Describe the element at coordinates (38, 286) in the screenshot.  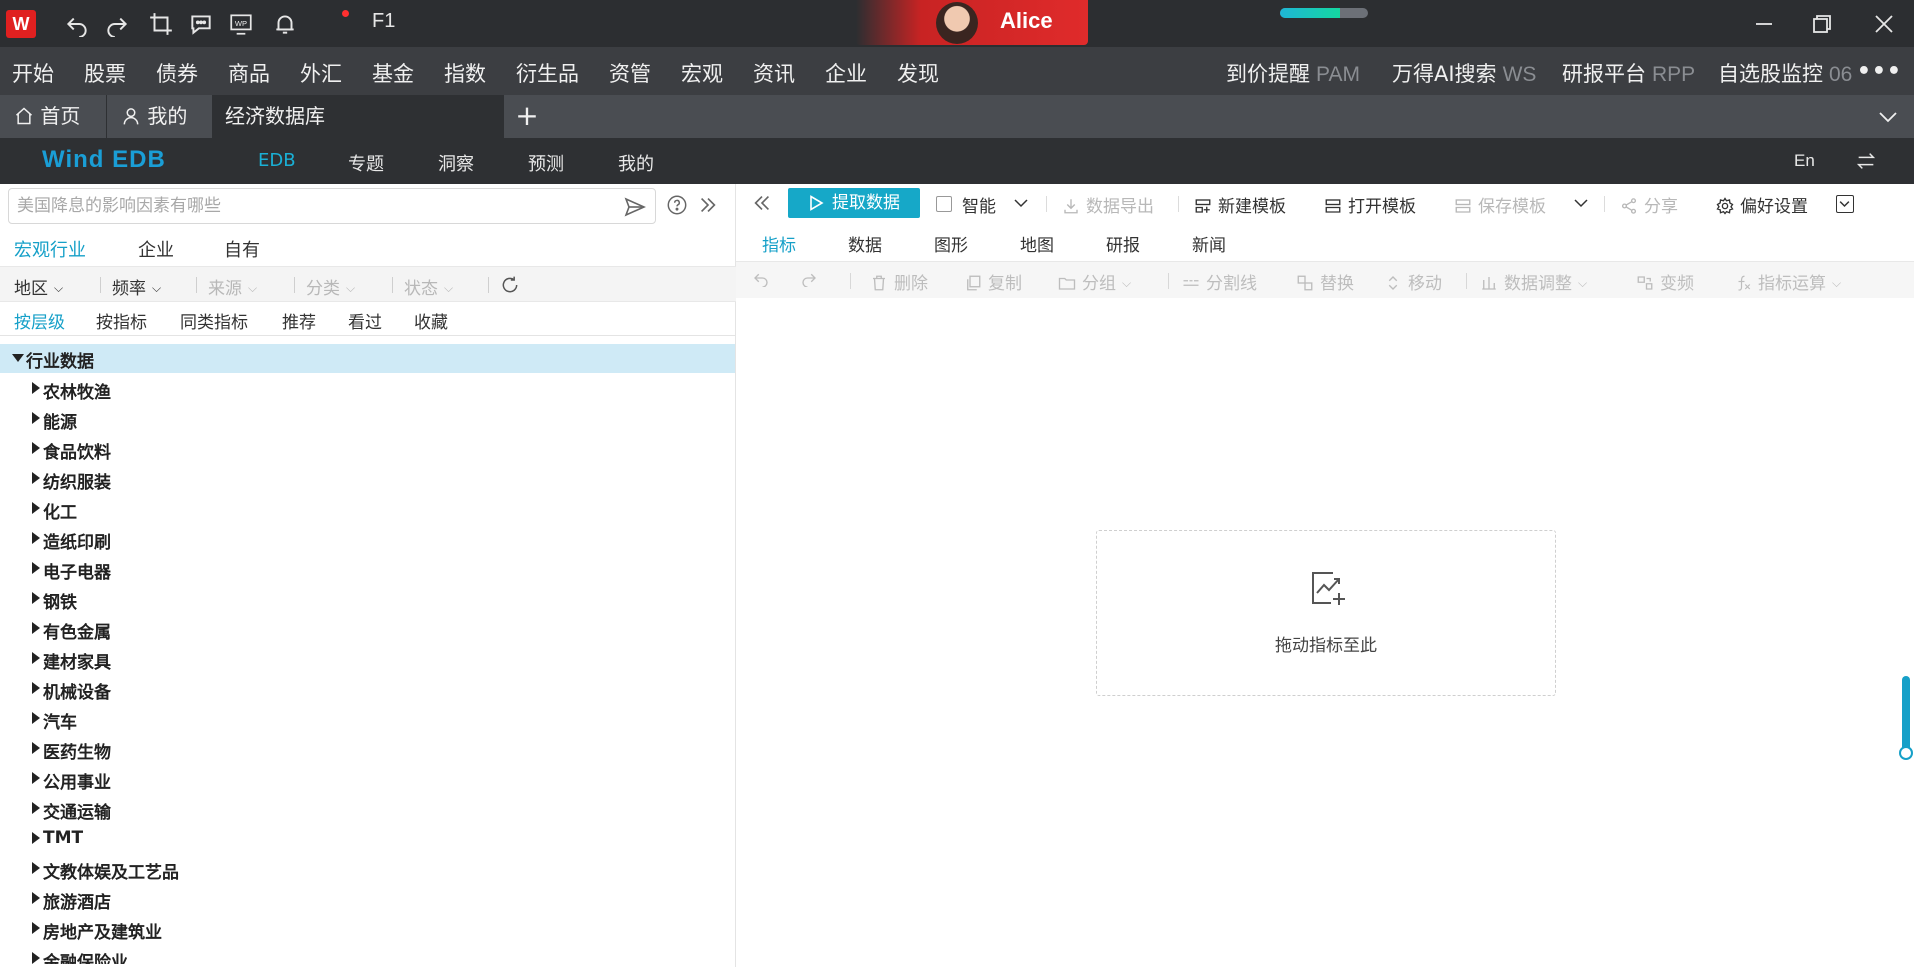
I see `filter-region: 地区 ⌵` at that location.